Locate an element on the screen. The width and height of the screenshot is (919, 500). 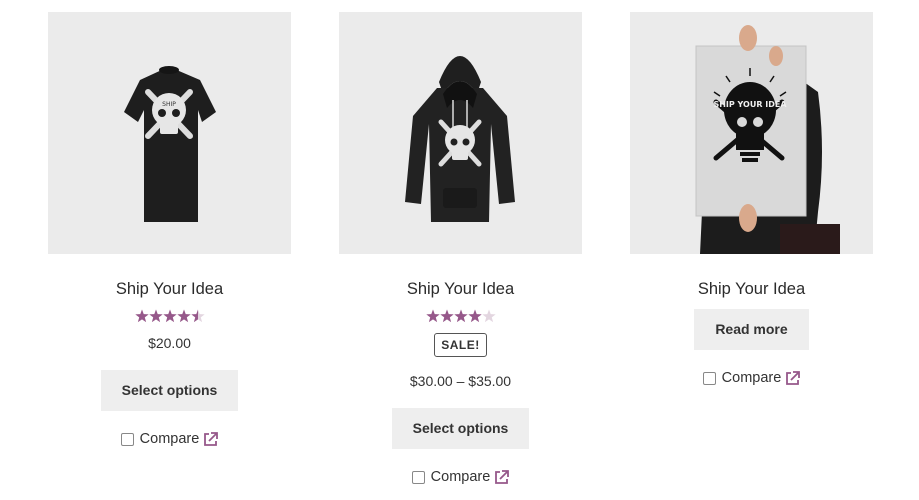
svg-text: SHIP is located at coordinates (169, 104).